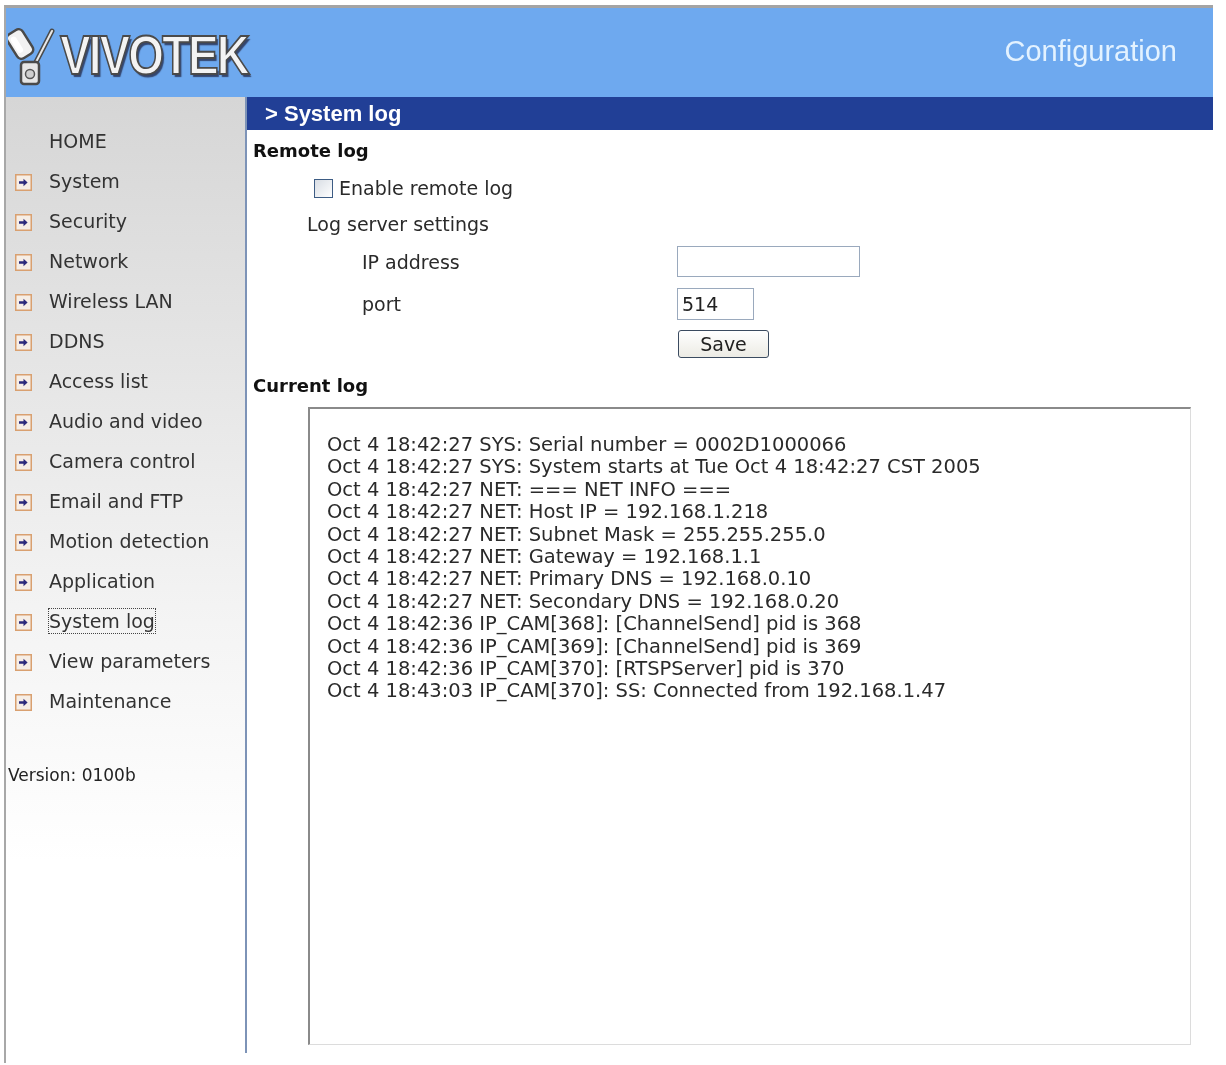 The image size is (1226, 1065). I want to click on log-line: Oct 4 18:42:27 NET: Subnet Mask = 255.255.255.0, so click(576, 535).